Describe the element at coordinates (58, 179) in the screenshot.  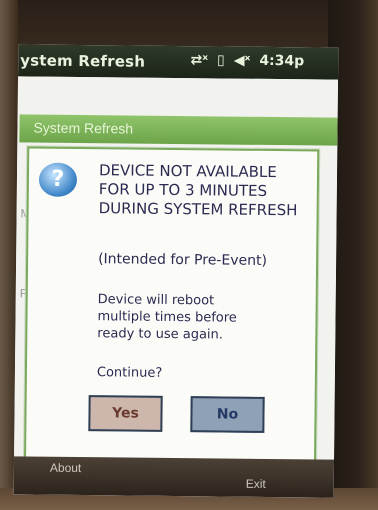
I see `question-icon: ?` at that location.